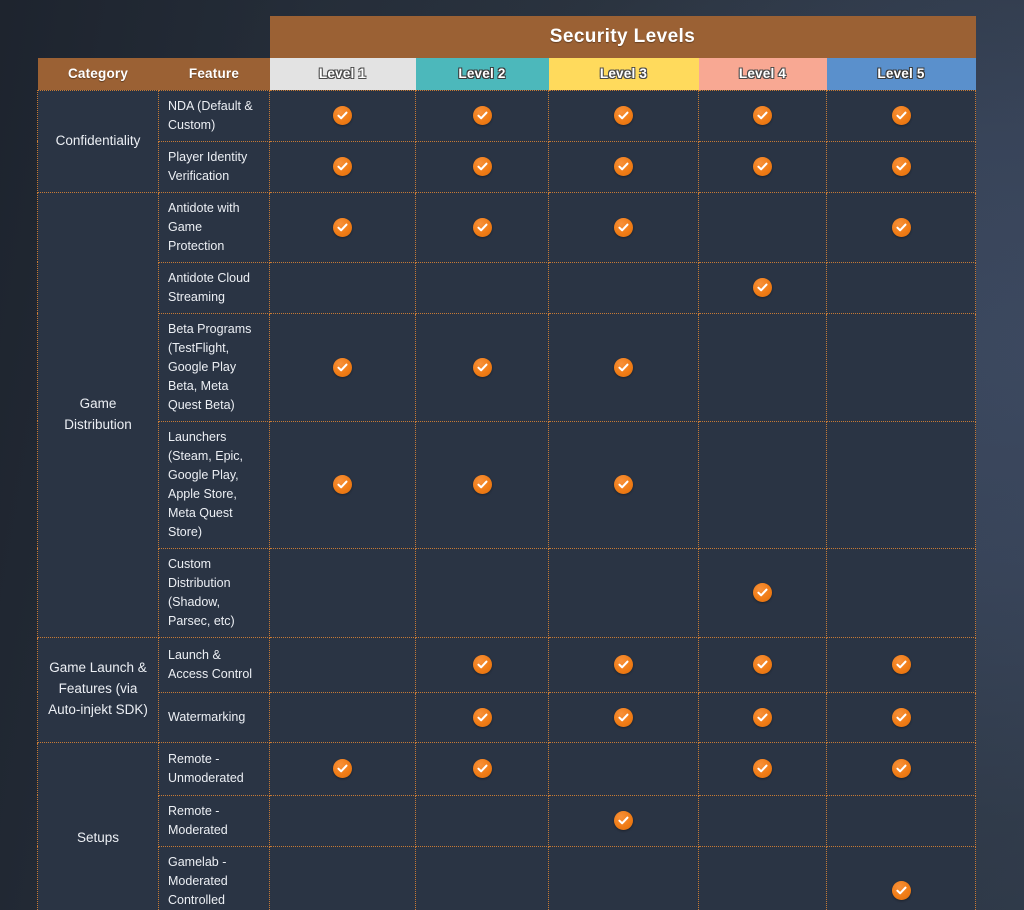 Image resolution: width=1024 pixels, height=910 pixels. Describe the element at coordinates (98, 825) in the screenshot. I see `category-cell: Setups` at that location.